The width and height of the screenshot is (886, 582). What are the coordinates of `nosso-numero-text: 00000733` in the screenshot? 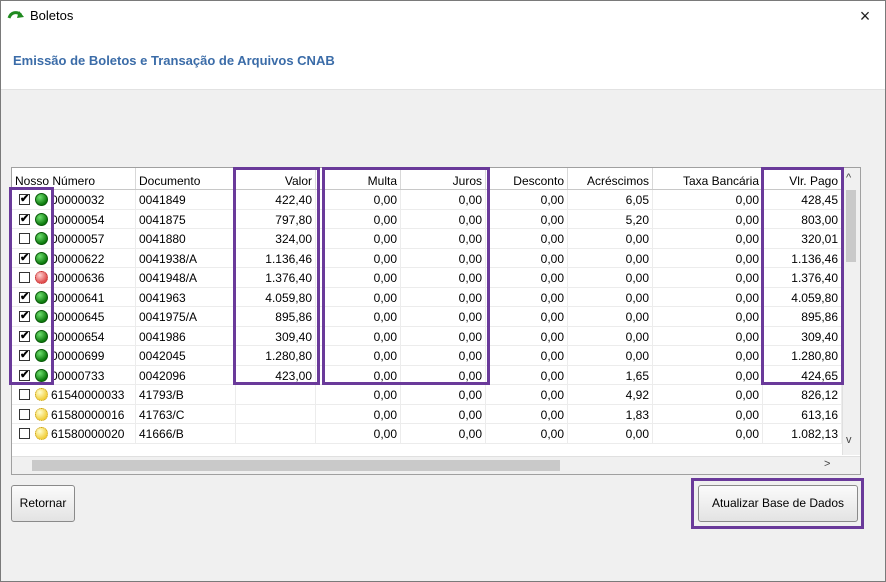 It's located at (78, 375).